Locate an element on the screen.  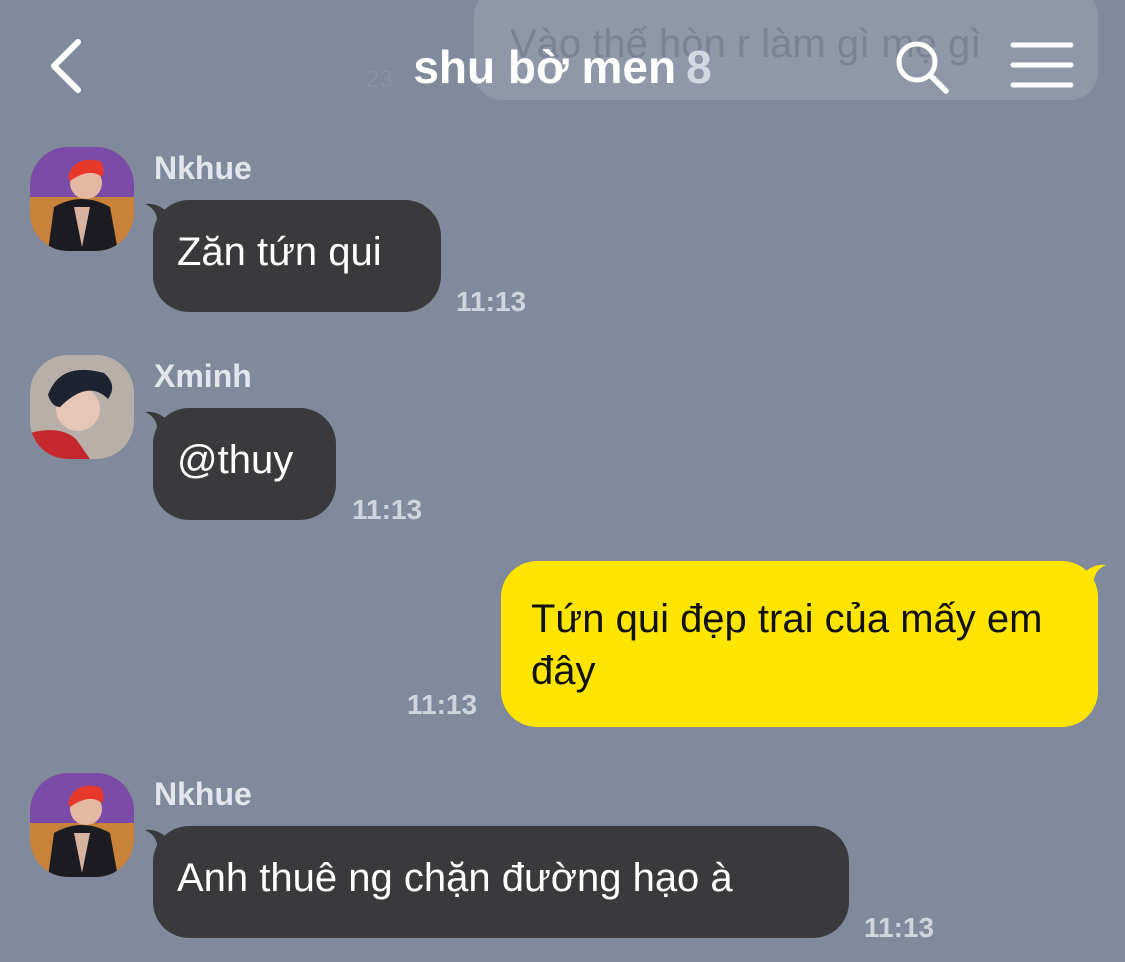
bubble-tail is located at coordinates (1093, 575).